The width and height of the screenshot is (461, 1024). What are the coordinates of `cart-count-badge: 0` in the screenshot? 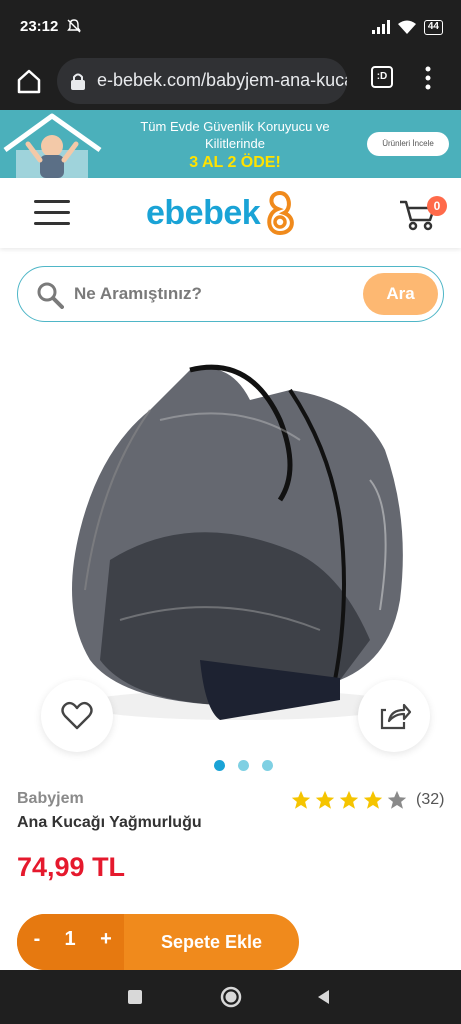 It's located at (437, 206).